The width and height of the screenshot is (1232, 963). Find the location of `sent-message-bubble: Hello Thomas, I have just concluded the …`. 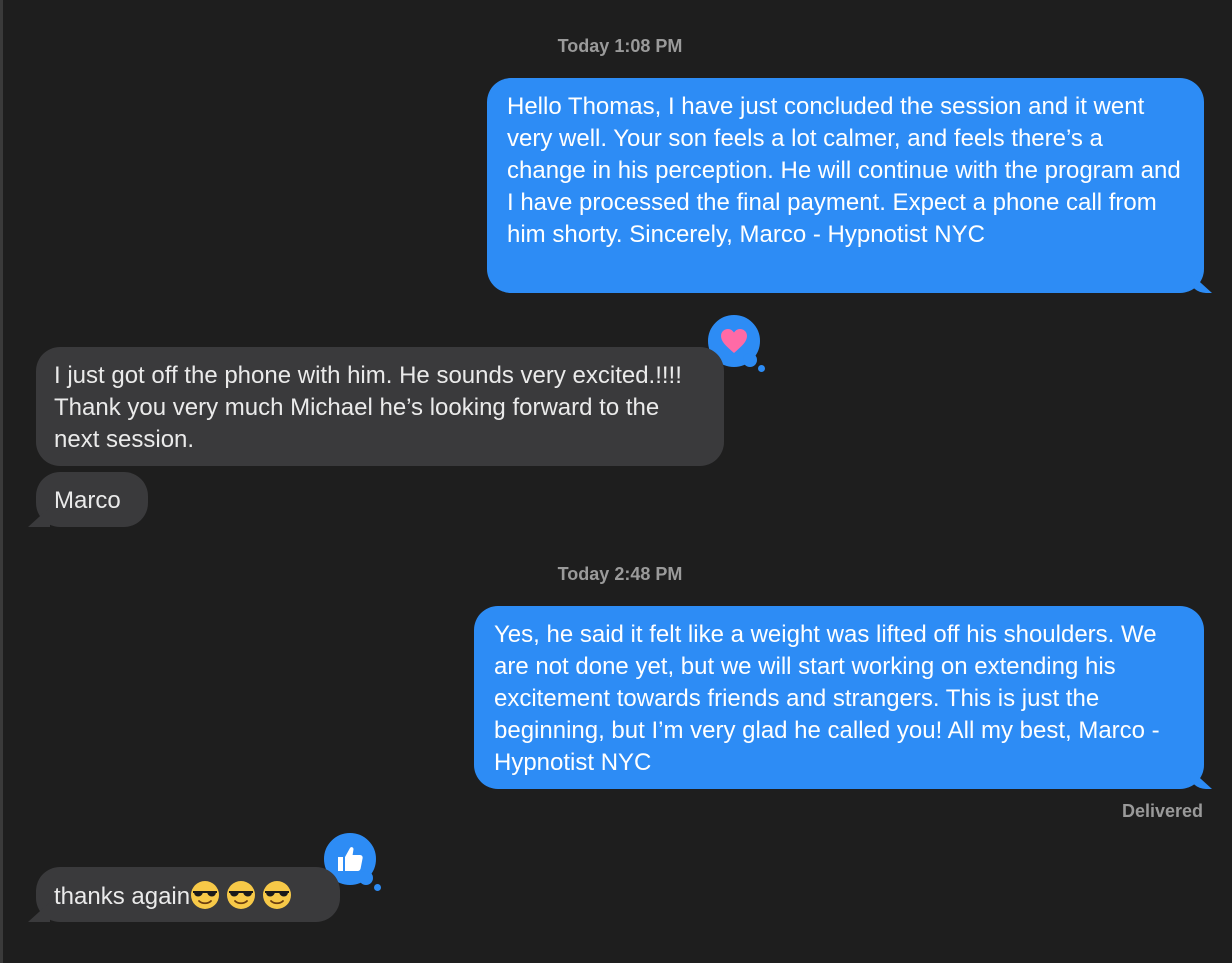

sent-message-bubble: Hello Thomas, I have just concluded the … is located at coordinates (845, 185).